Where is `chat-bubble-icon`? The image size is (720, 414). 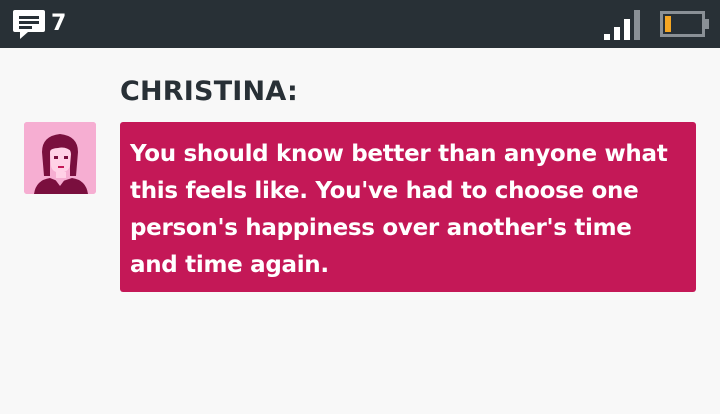 chat-bubble-icon is located at coordinates (29, 24).